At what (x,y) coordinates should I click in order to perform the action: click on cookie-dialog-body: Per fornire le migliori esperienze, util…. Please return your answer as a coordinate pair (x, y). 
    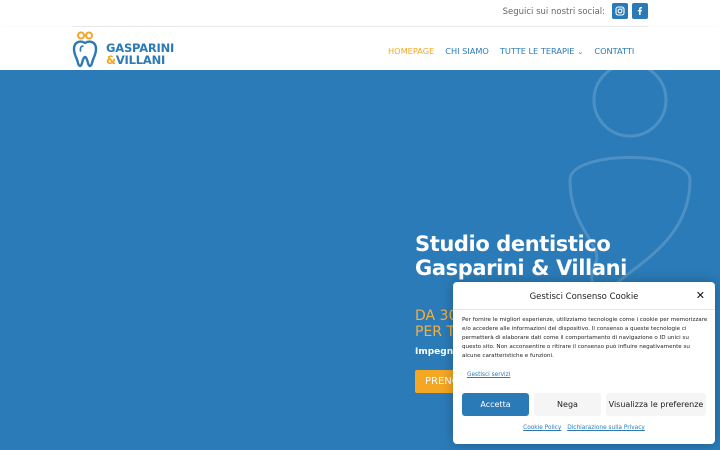
    Looking at the image, I should click on (585, 338).